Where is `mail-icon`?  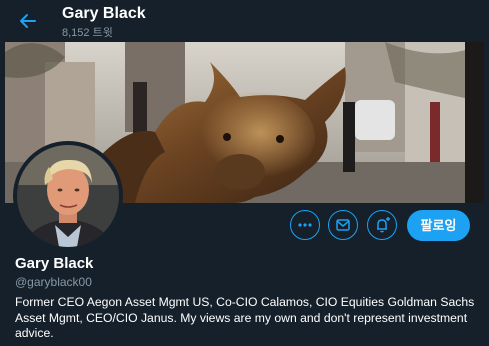 mail-icon is located at coordinates (343, 225).